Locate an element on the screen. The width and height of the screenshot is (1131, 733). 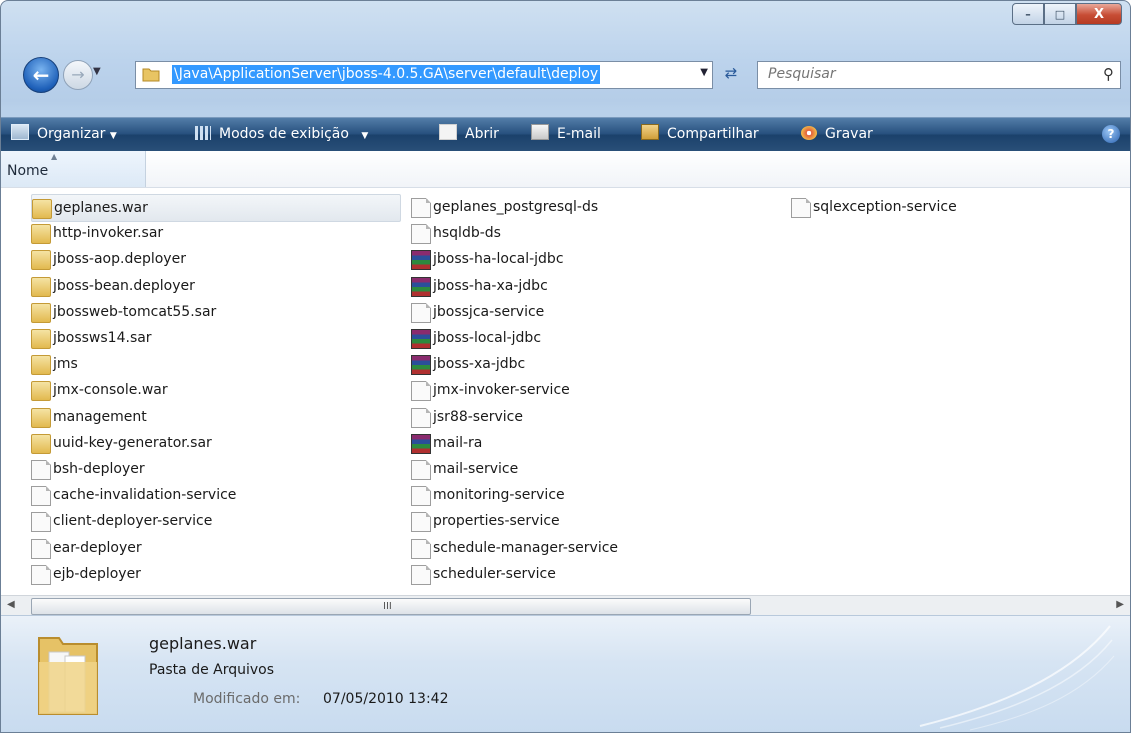
minimize-button: – is located at coordinates (1028, 14).